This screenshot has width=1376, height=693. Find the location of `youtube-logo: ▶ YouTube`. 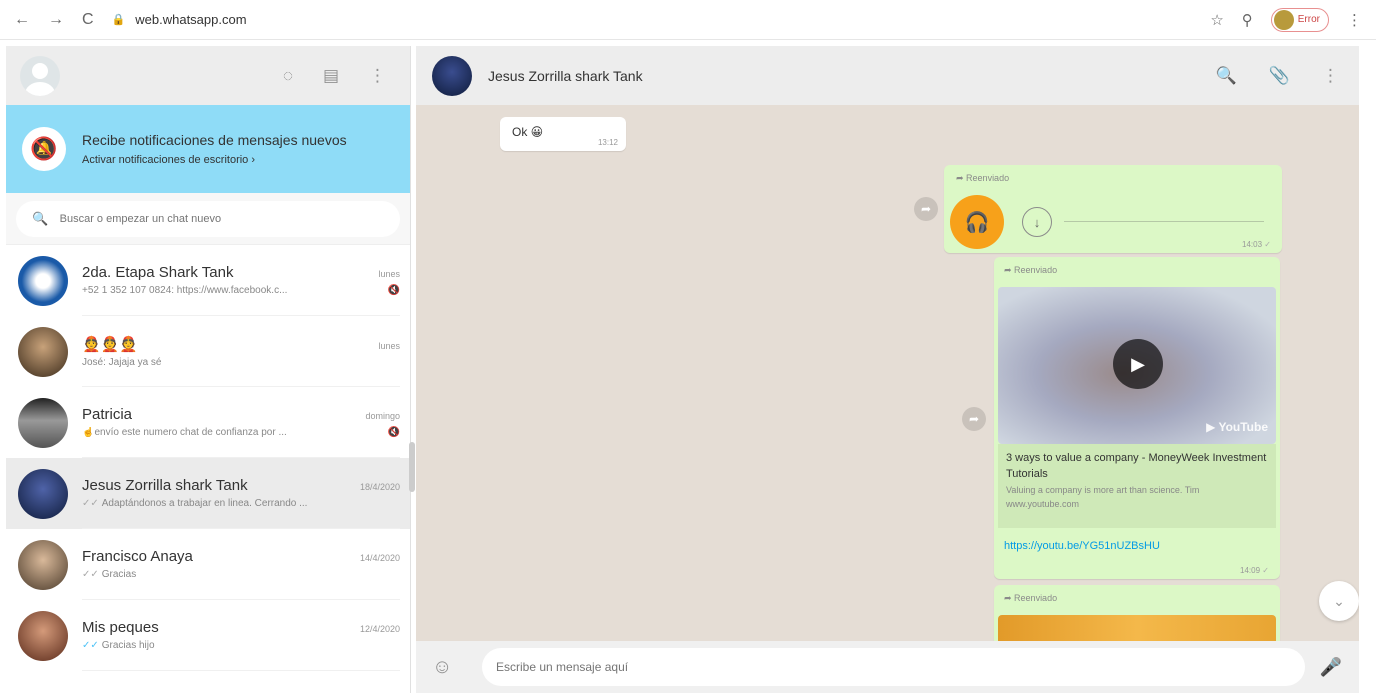

youtube-logo: ▶ YouTube is located at coordinates (1237, 427).